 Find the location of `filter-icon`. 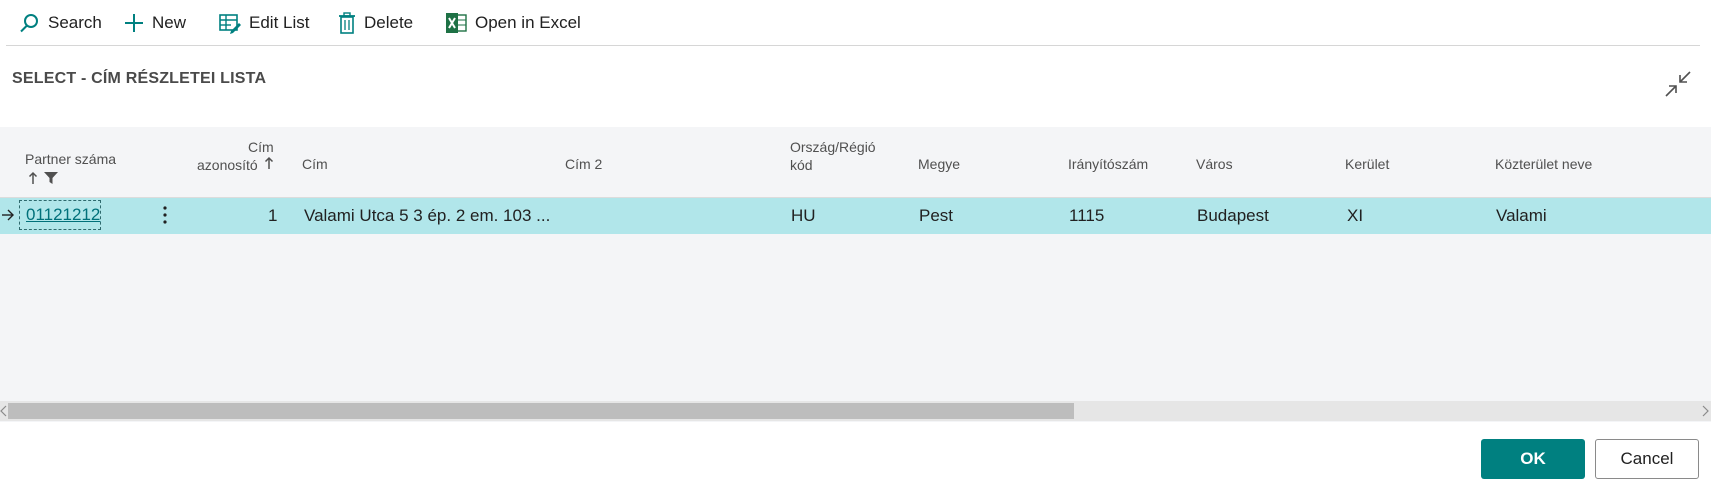

filter-icon is located at coordinates (51, 178).